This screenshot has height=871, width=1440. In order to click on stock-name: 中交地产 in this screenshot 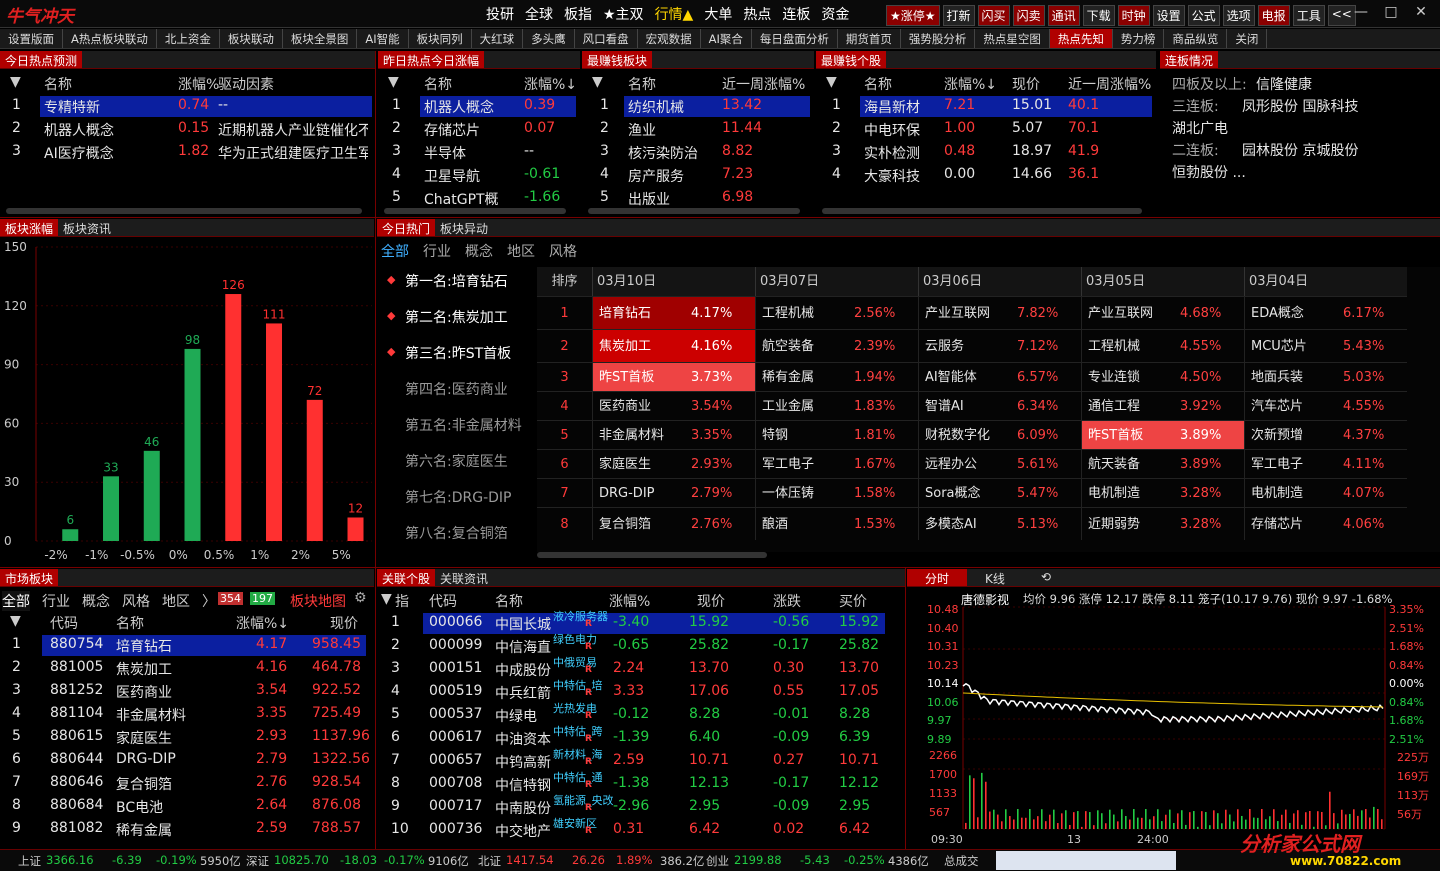, I will do `click(523, 831)`.